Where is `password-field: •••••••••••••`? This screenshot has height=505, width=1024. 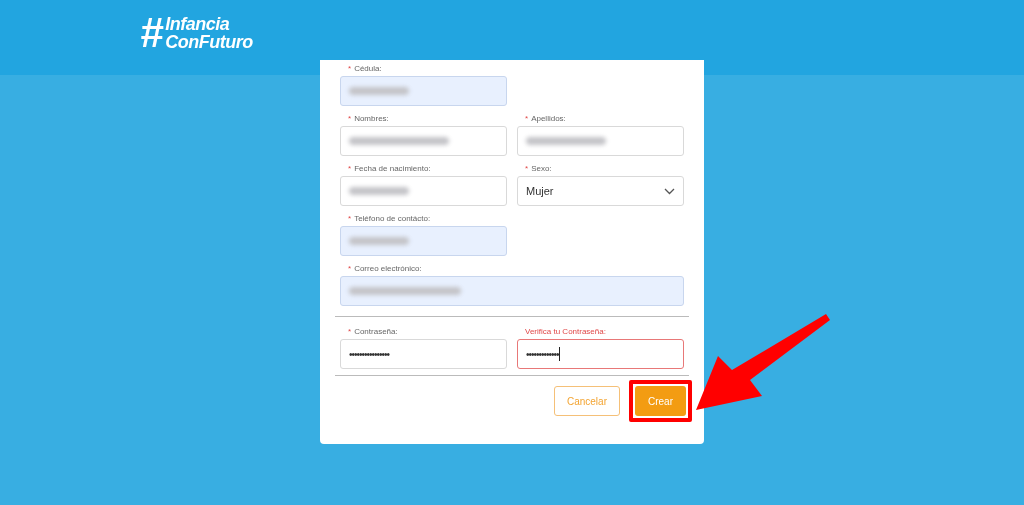 password-field: ••••••••••••• is located at coordinates (600, 354).